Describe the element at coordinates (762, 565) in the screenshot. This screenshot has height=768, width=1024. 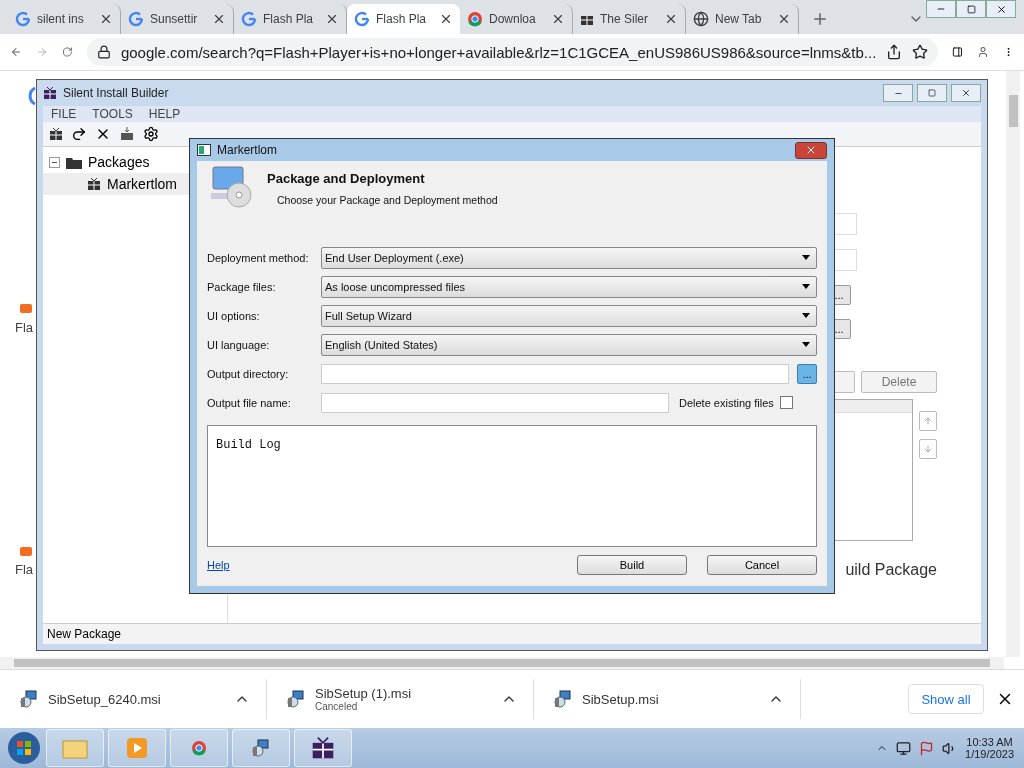
I see `cancel-button: Cancel` at that location.